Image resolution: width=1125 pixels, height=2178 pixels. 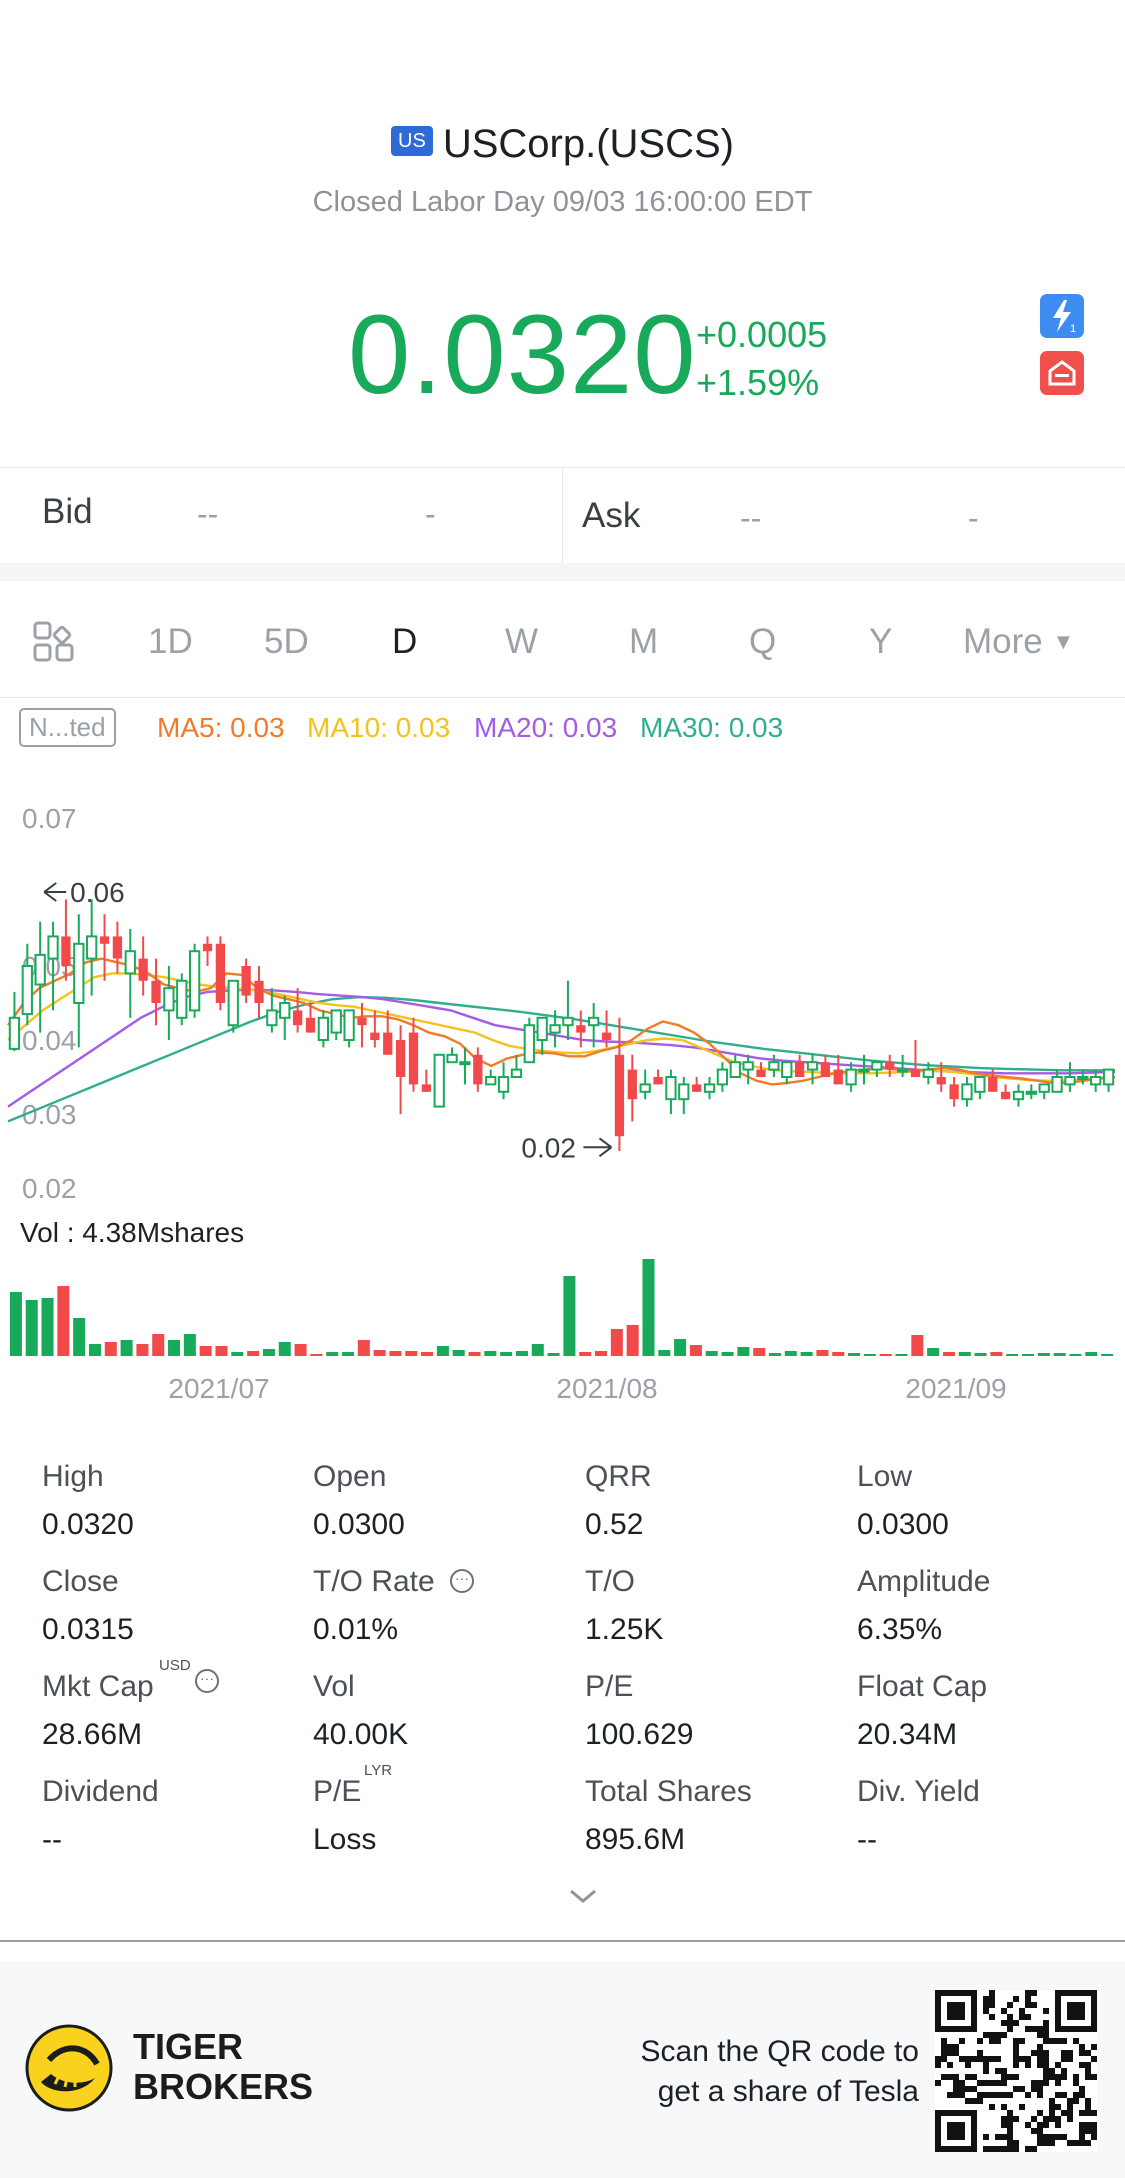 I want to click on tab-1d: 1D, so click(x=170, y=642).